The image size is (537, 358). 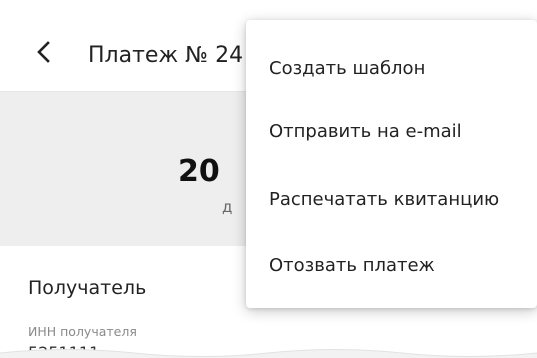 I want to click on back-button, so click(x=44, y=52).